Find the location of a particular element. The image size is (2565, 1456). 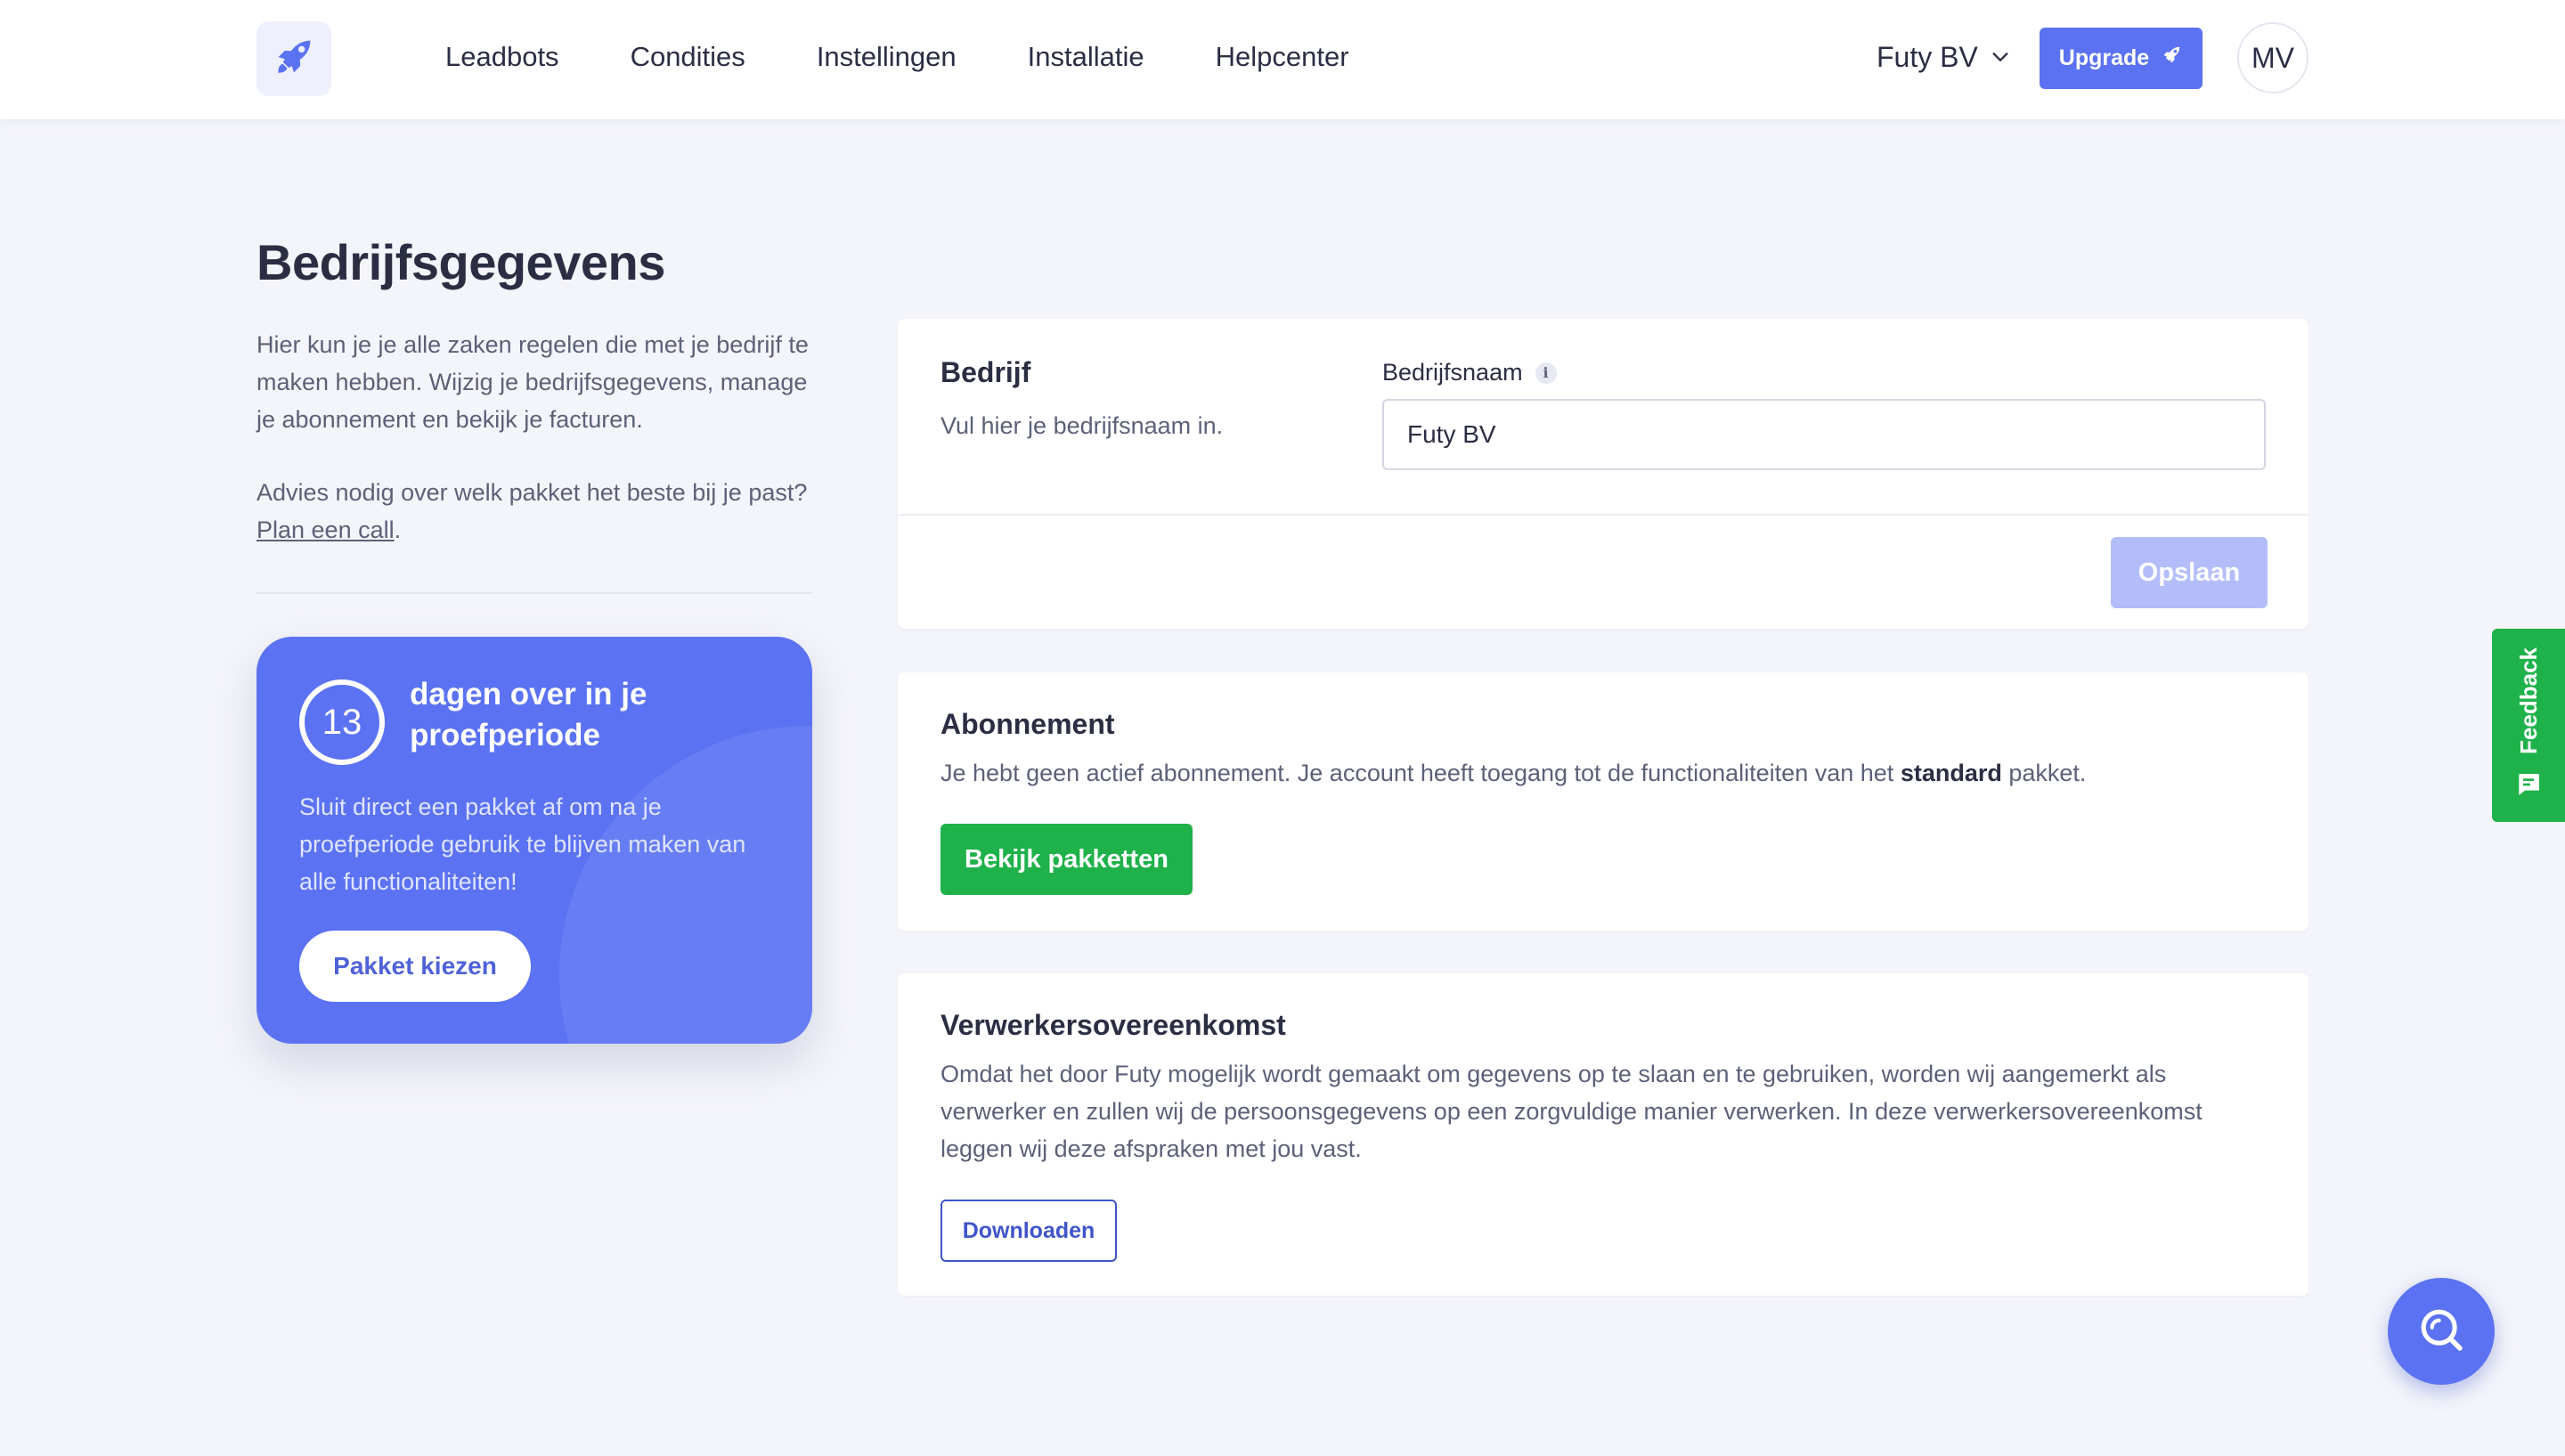

chevron-down-icon is located at coordinates (1994, 57).